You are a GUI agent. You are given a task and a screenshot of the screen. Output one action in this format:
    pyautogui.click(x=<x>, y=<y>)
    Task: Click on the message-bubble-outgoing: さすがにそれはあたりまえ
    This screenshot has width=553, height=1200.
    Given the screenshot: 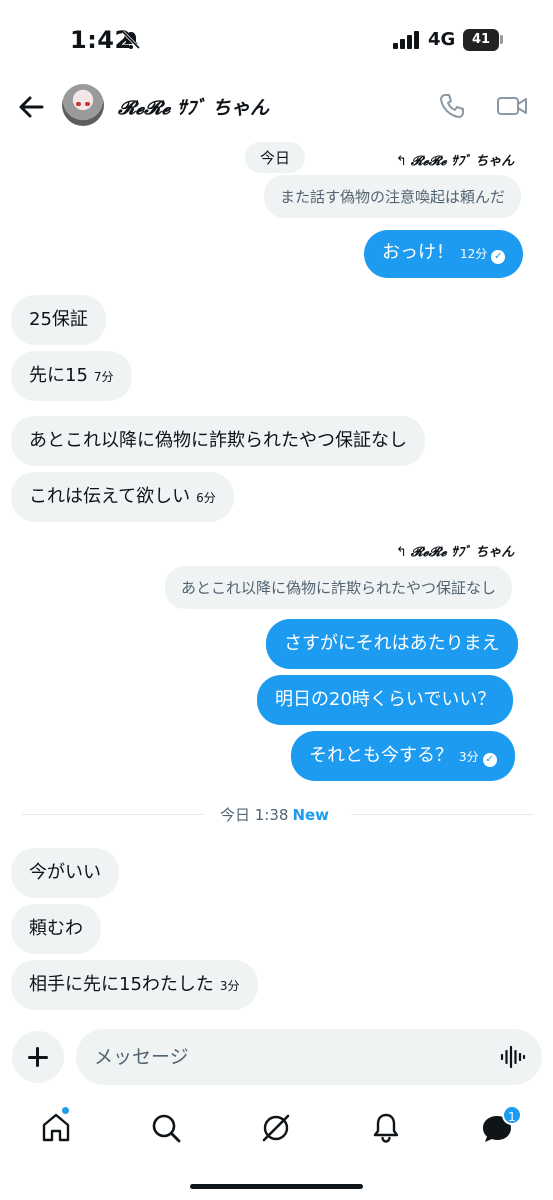 What is the action you would take?
    pyautogui.click(x=392, y=644)
    